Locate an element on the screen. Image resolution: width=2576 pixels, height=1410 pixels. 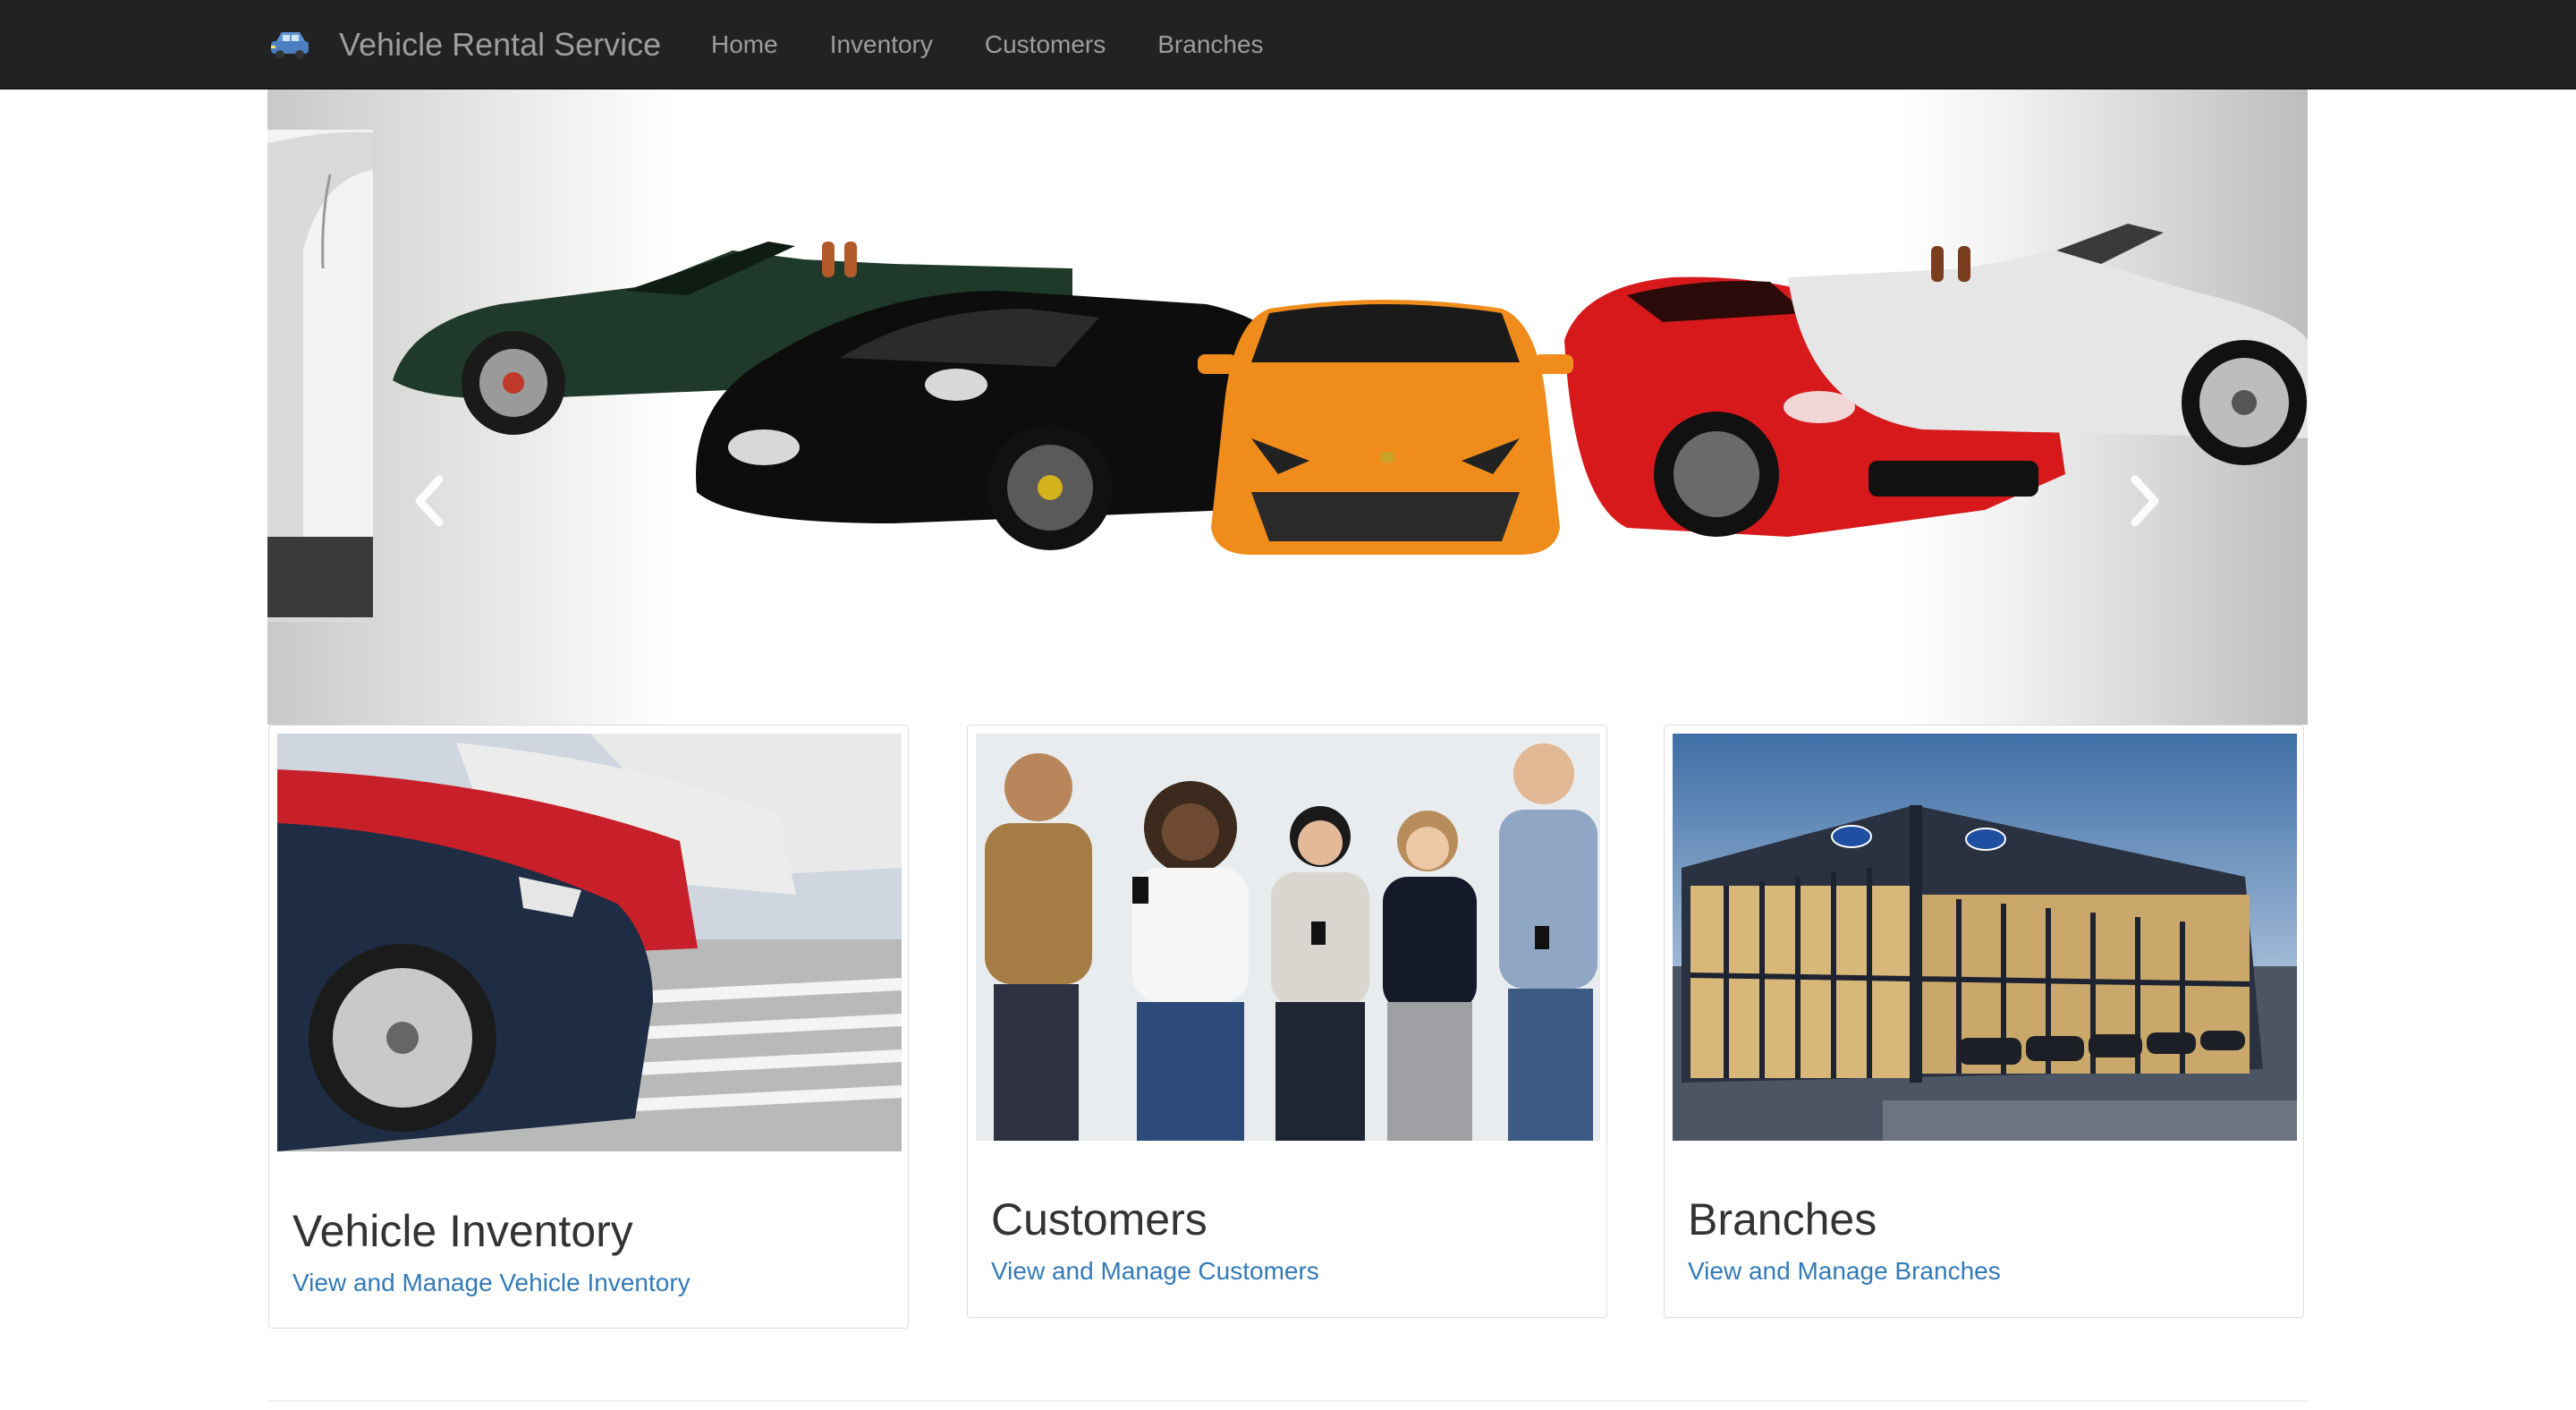
vehicle-inventory-link: View and Manage Vehicle Inventory is located at coordinates (491, 1283).